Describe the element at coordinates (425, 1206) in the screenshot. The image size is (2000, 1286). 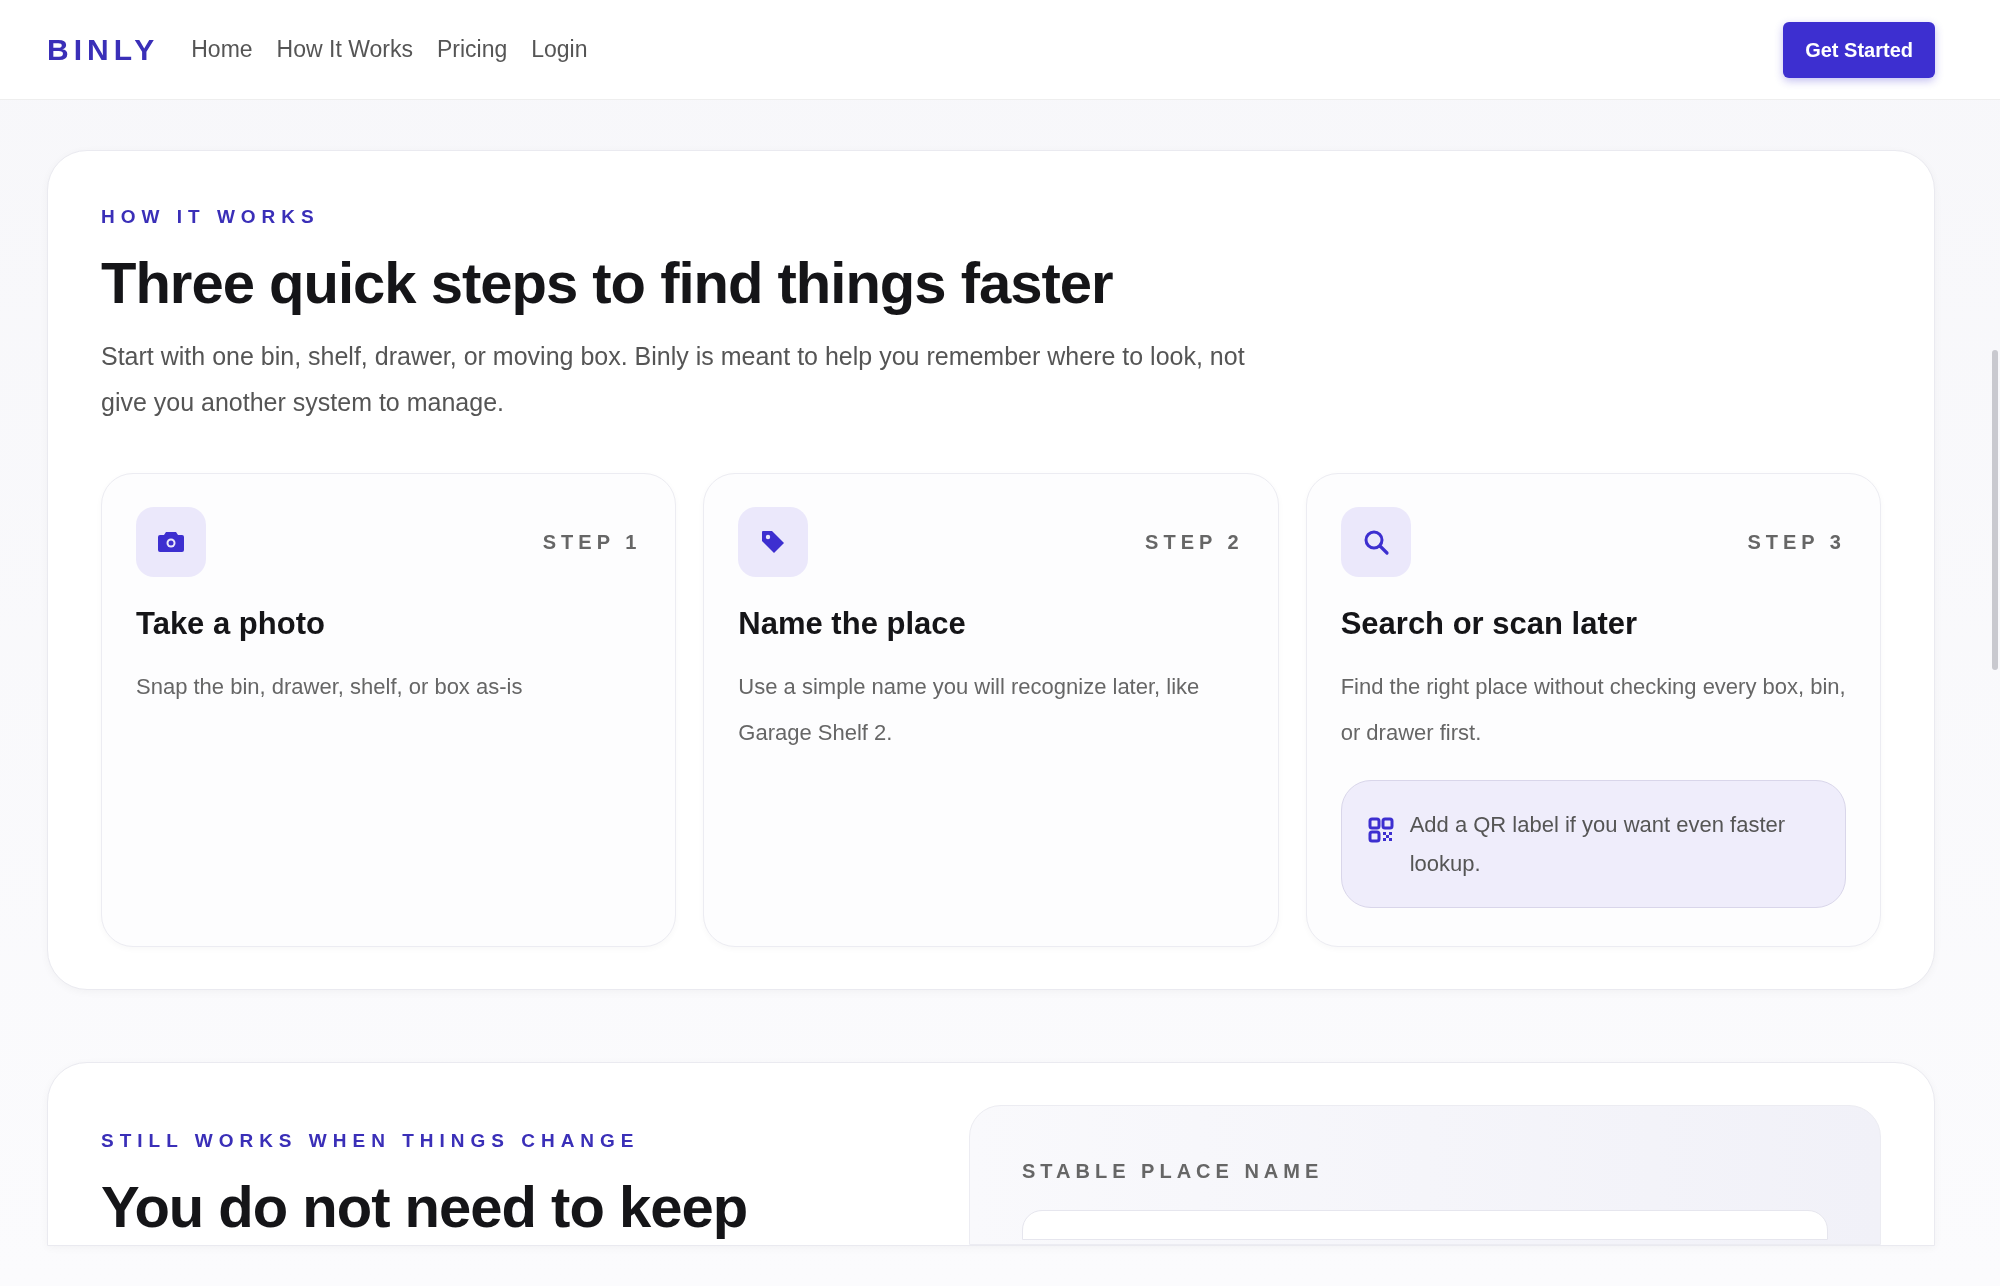
I see `section-heading: You do not need to keep` at that location.